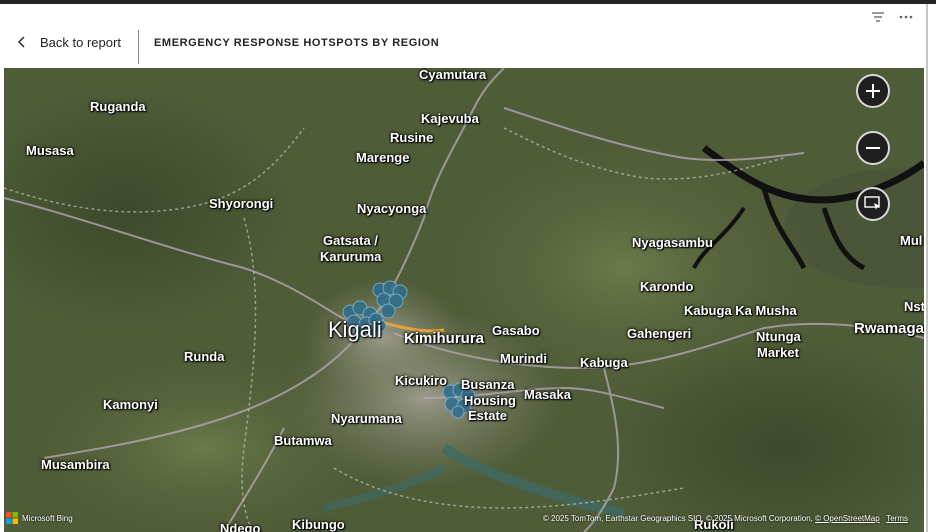  What do you see at coordinates (516, 330) in the screenshot?
I see `map-label: Gasabo` at bounding box center [516, 330].